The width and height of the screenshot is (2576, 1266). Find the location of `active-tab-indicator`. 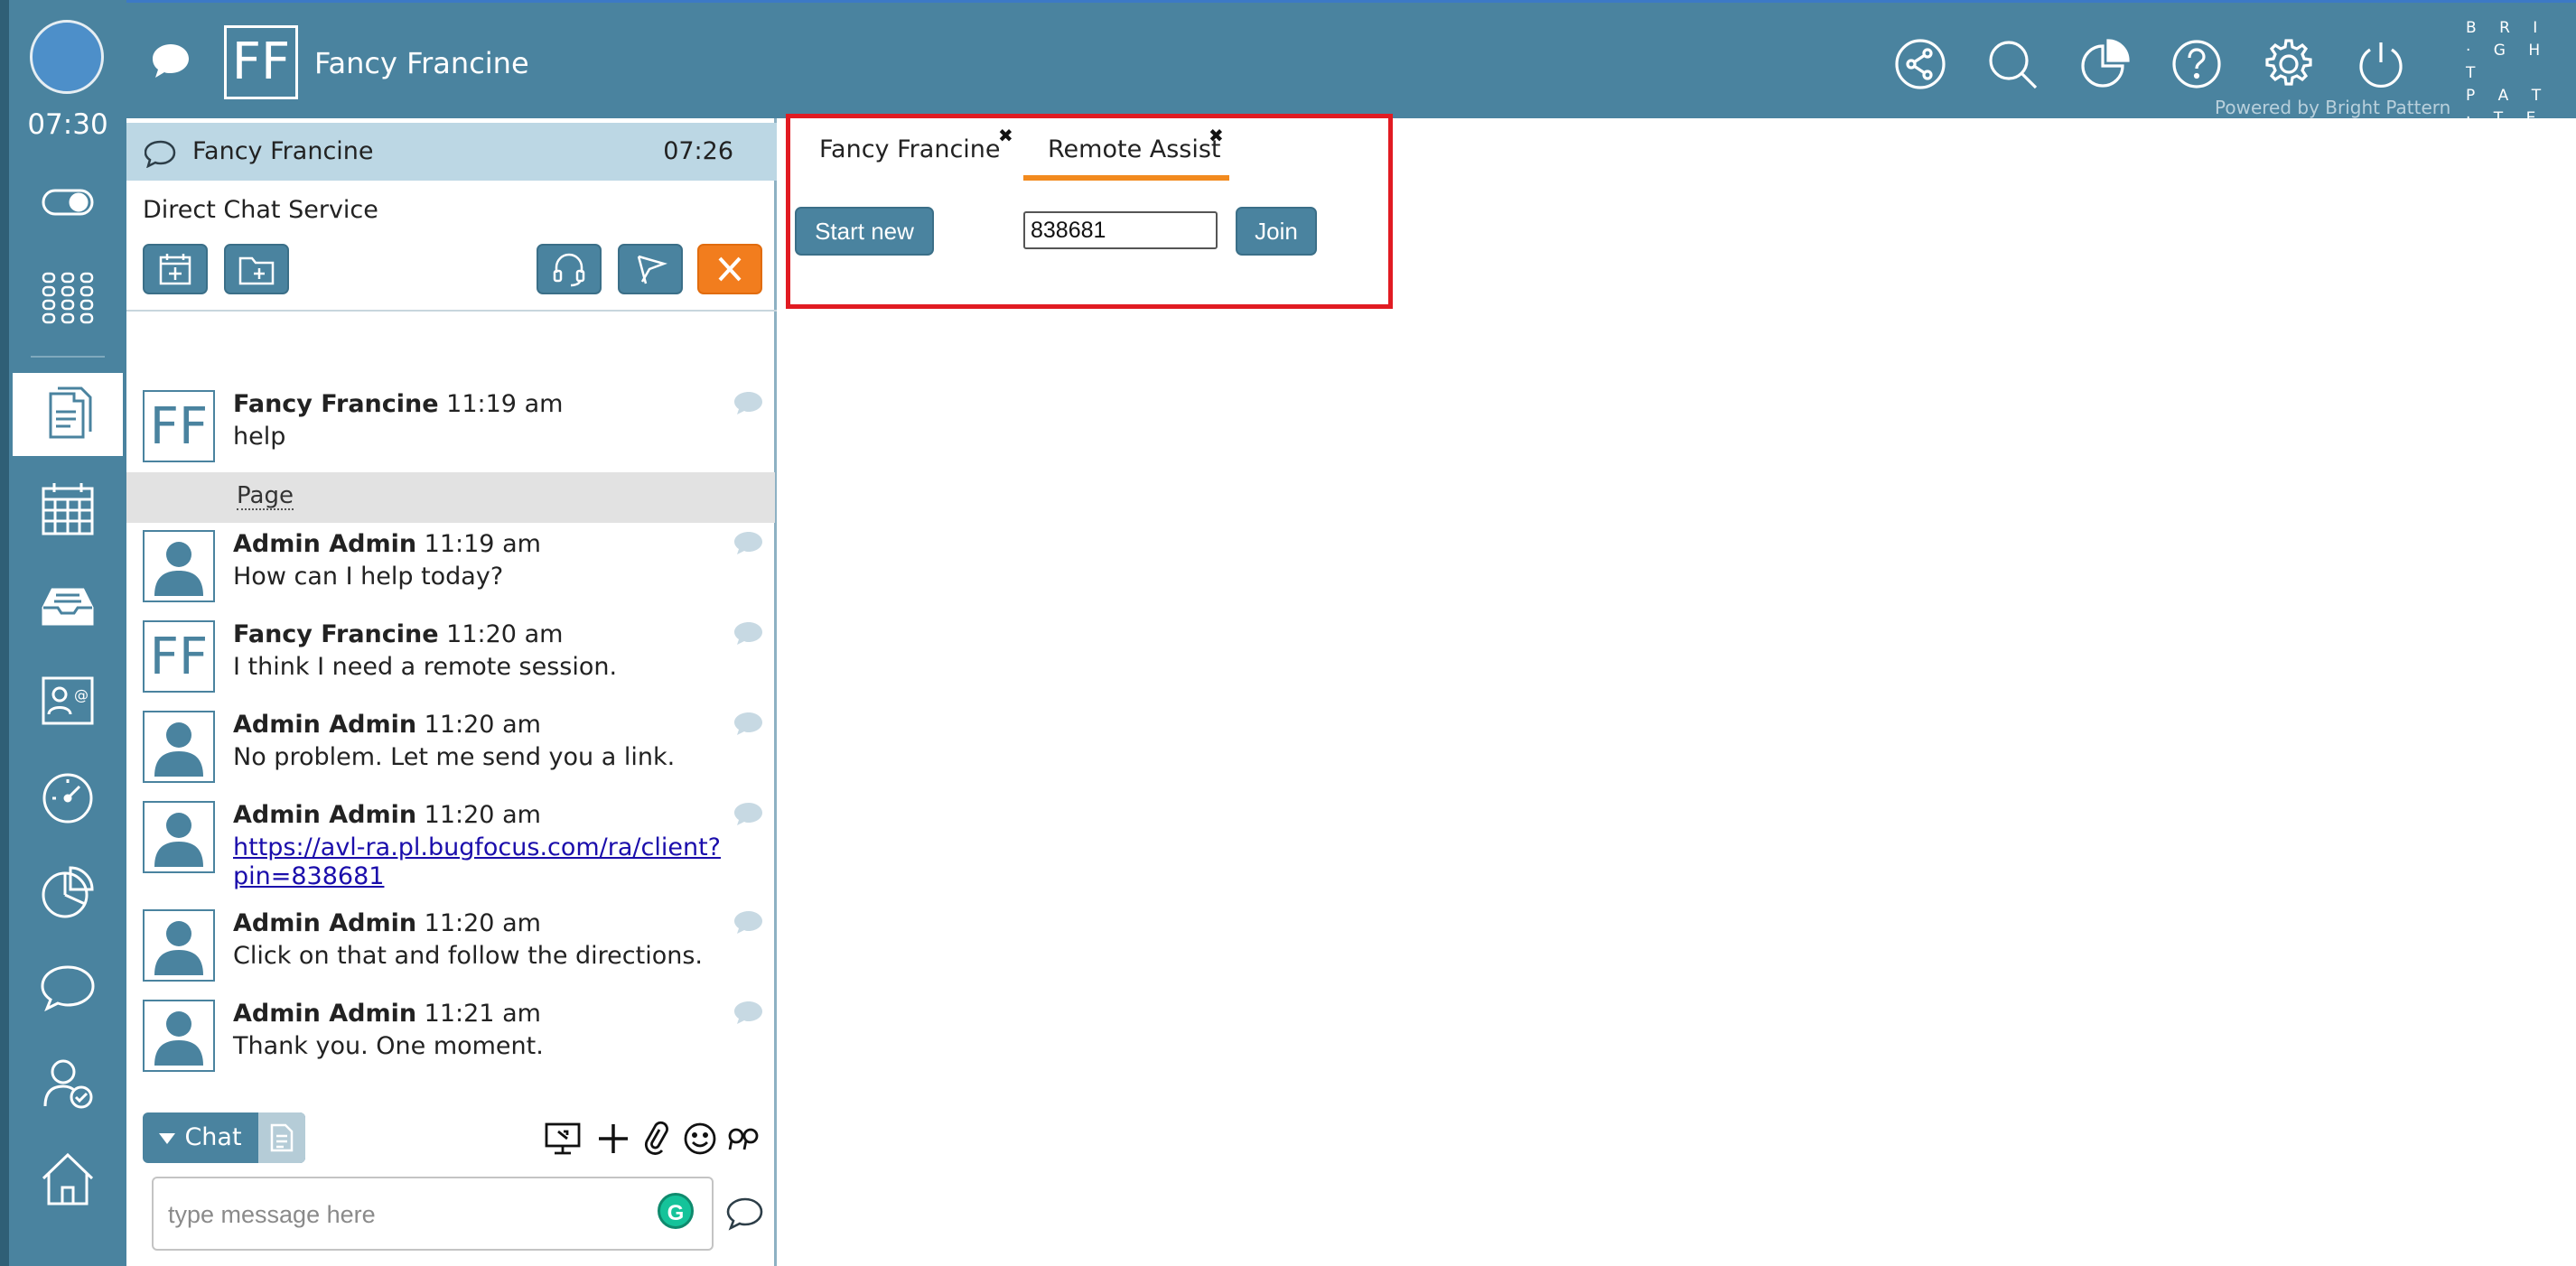

active-tab-indicator is located at coordinates (1126, 178).